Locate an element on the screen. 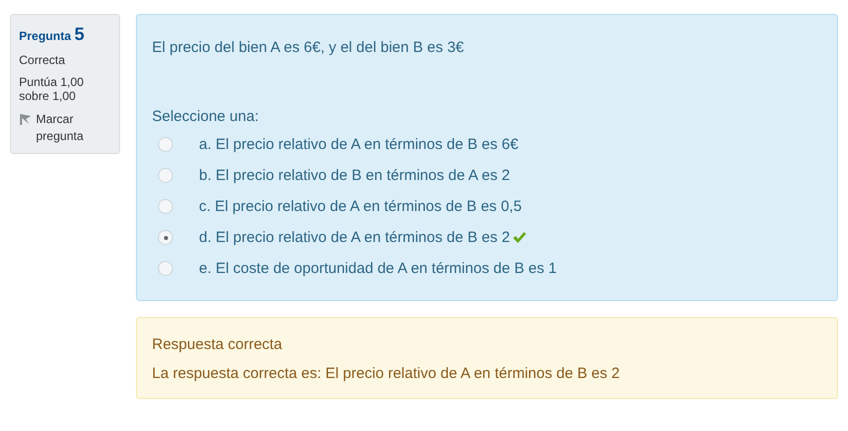 The image size is (848, 431). feedback-title: Respuesta correcta is located at coordinates (218, 344).